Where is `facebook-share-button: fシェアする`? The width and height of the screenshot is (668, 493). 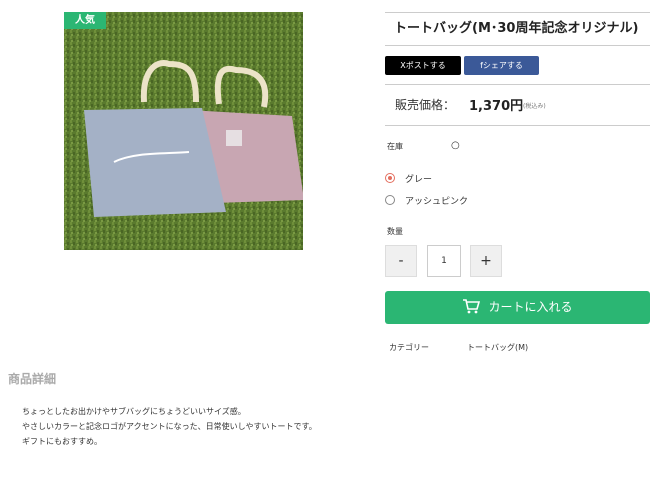
facebook-share-button: fシェアする is located at coordinates (501, 65).